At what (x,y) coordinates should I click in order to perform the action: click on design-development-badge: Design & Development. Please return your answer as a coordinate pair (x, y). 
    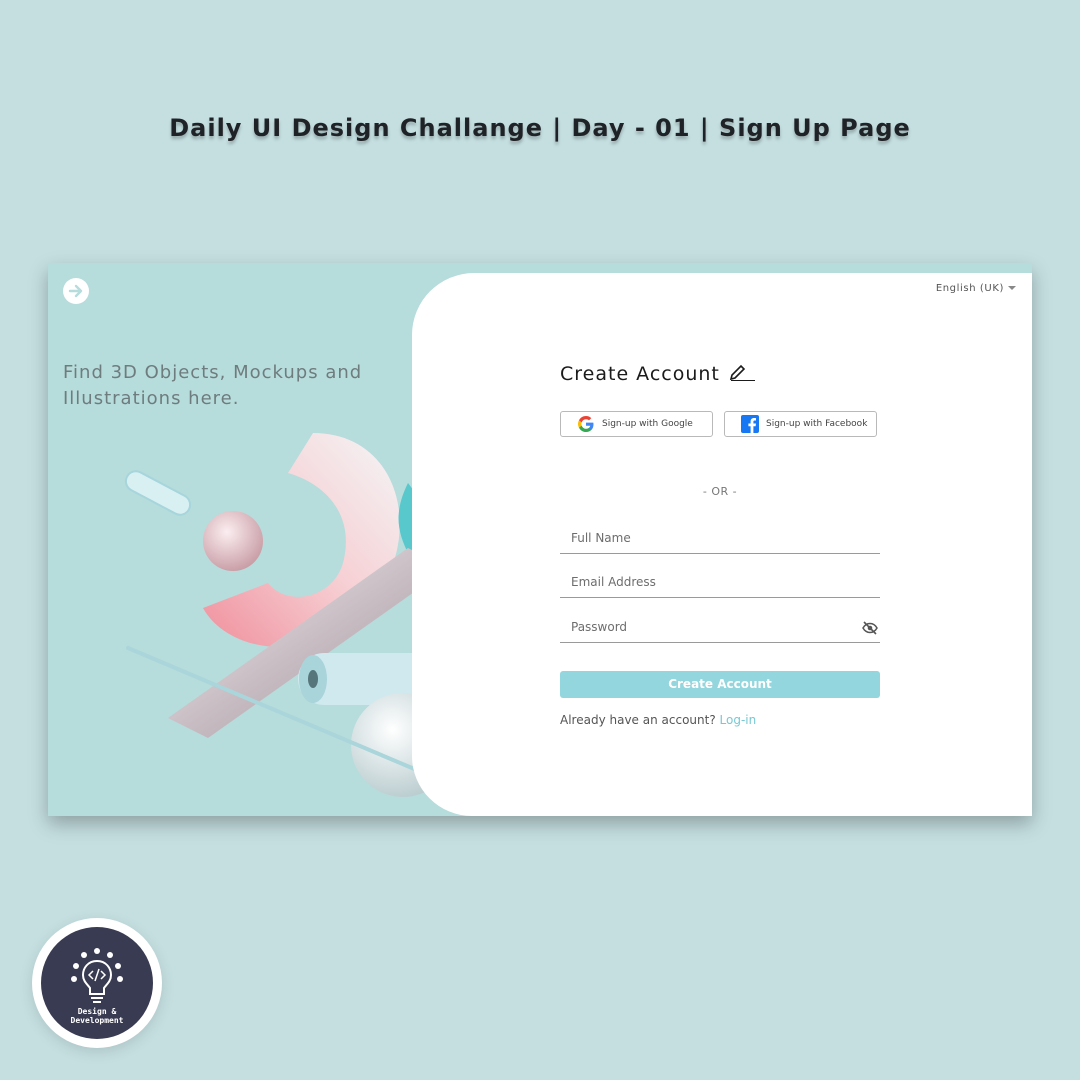
    Looking at the image, I should click on (97, 983).